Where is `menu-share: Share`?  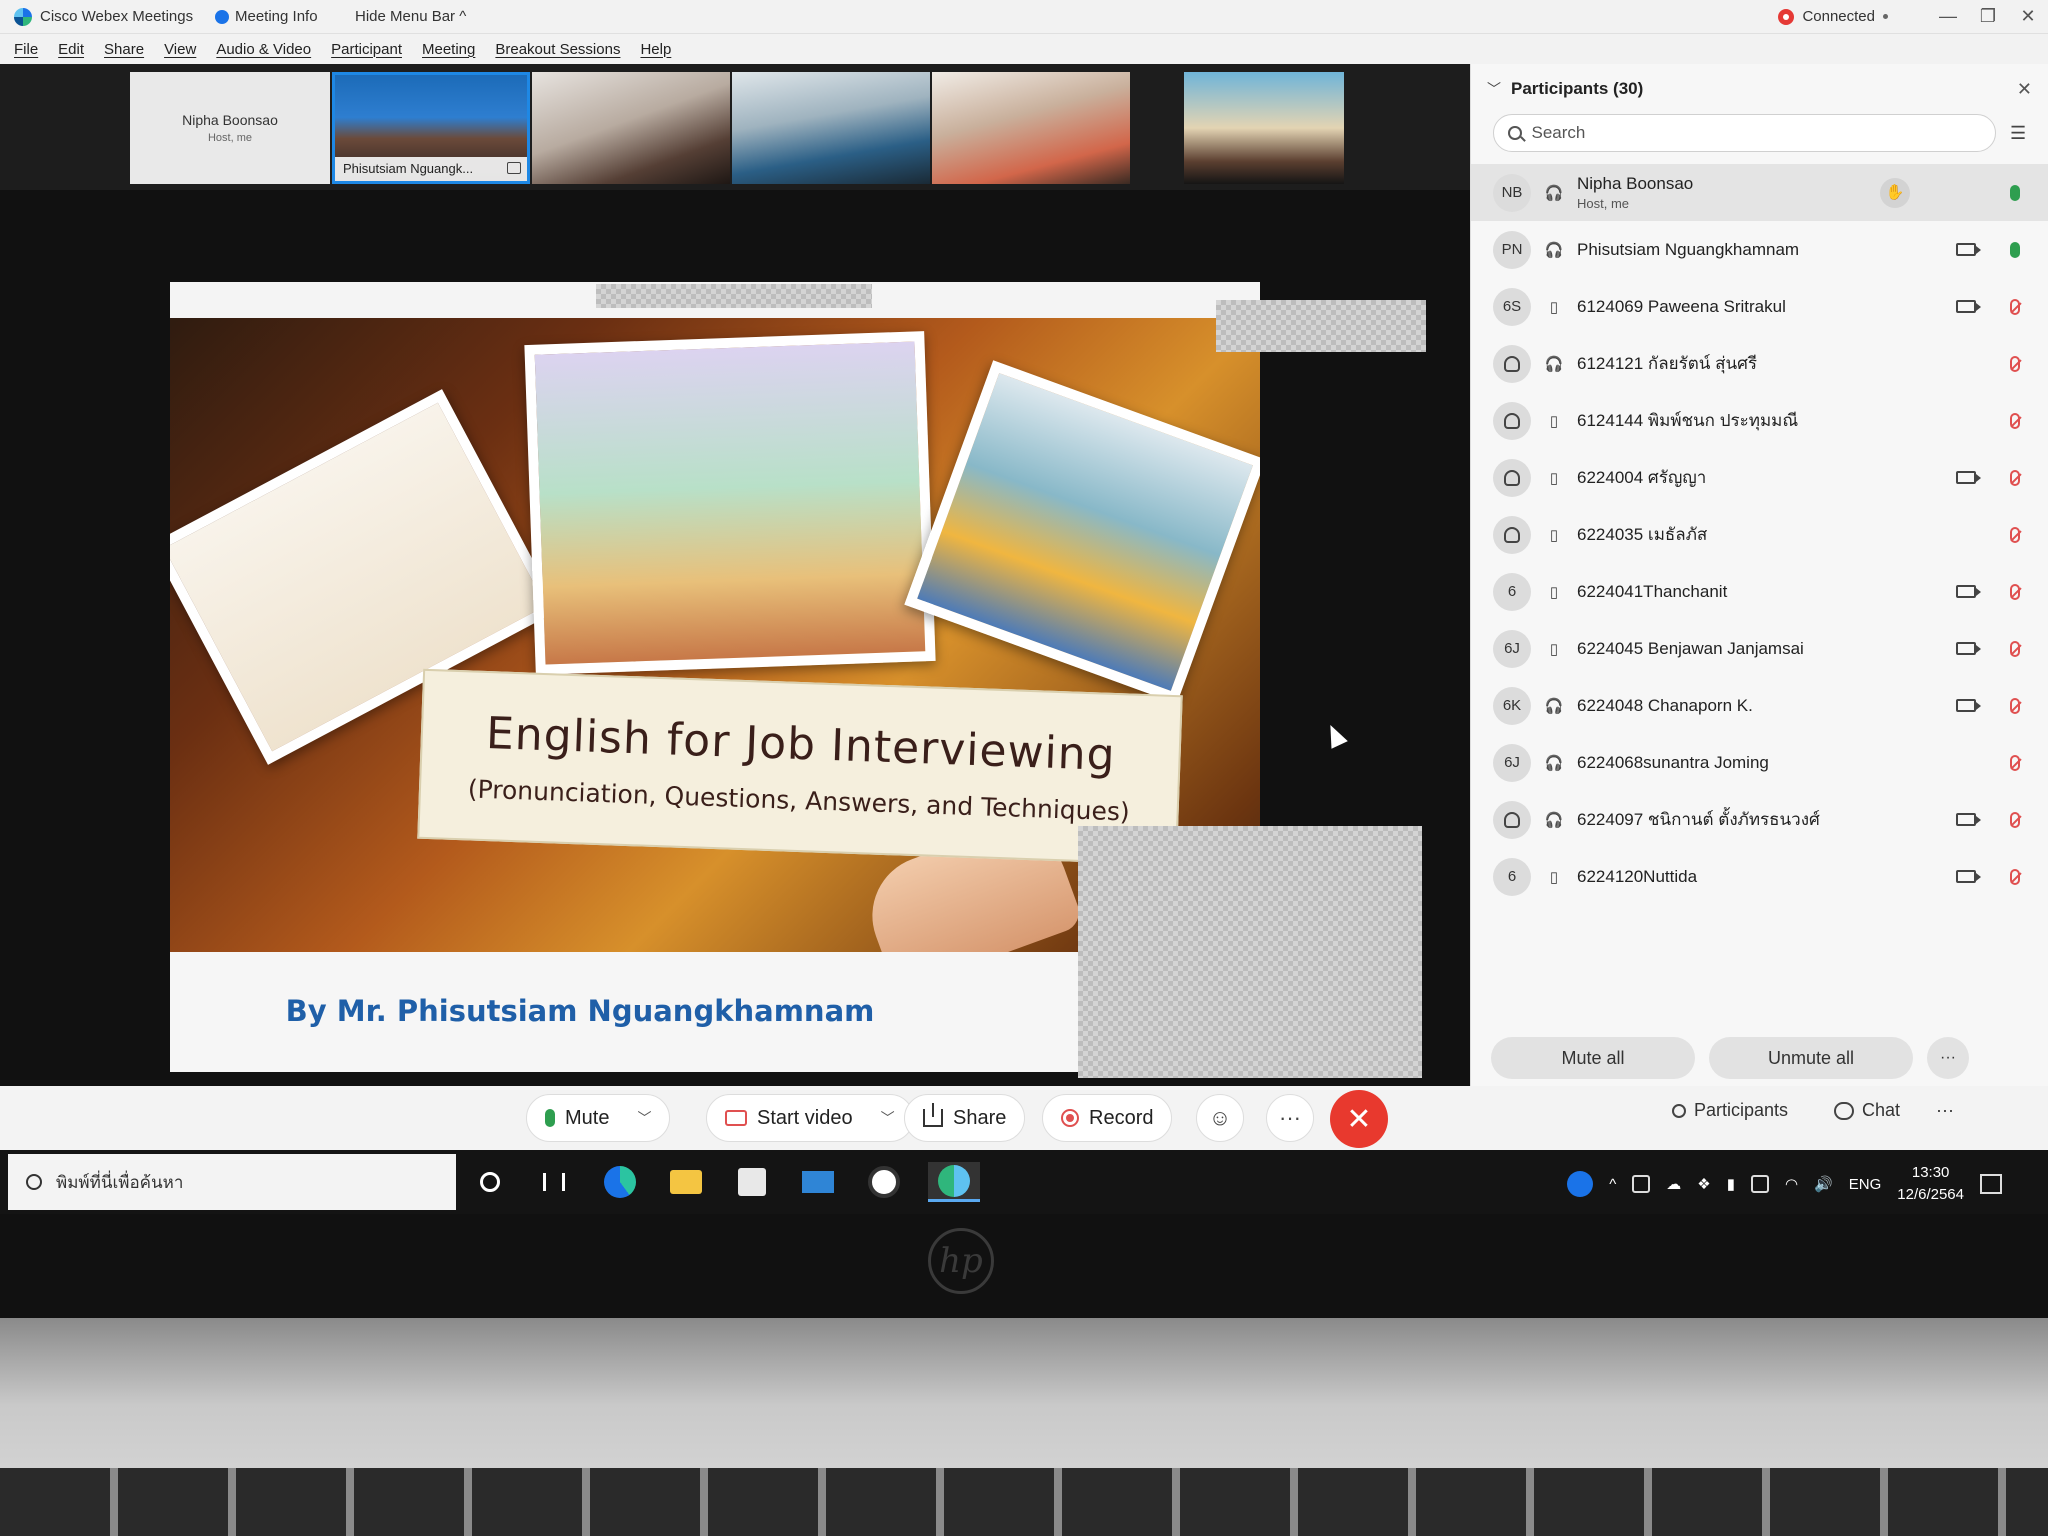 menu-share: Share is located at coordinates (124, 49).